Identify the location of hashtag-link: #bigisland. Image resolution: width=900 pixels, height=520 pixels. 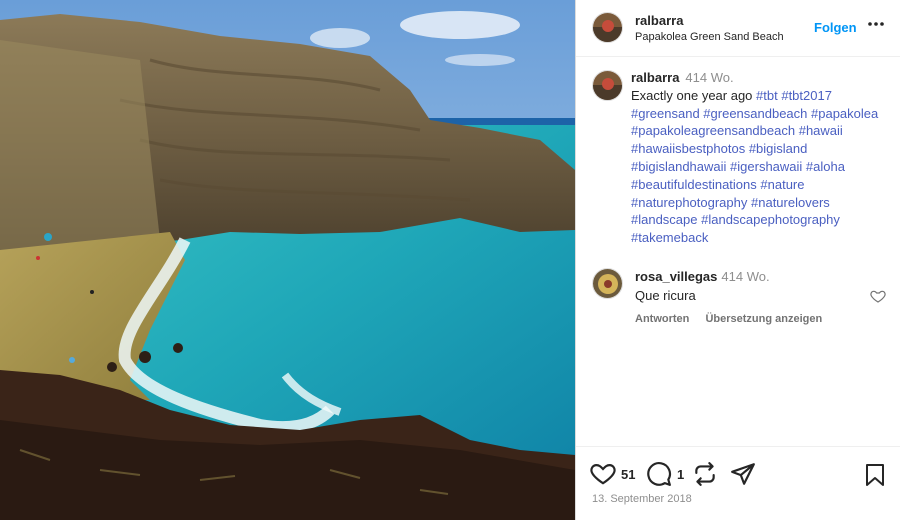
(778, 148).